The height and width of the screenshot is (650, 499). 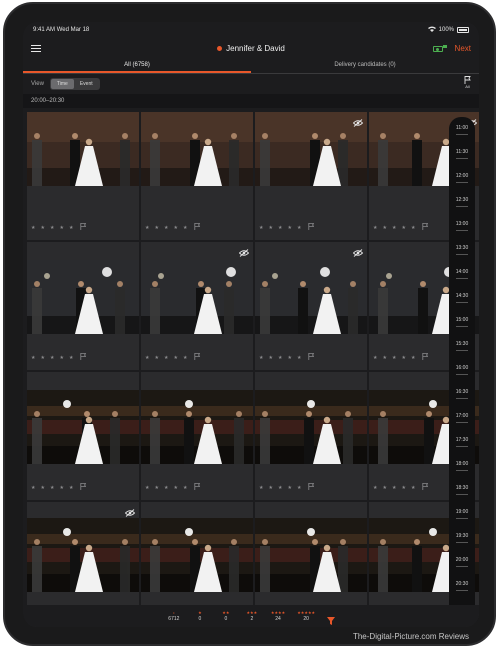 What do you see at coordinates (463, 48) in the screenshot?
I see `next-button: Next` at bounding box center [463, 48].